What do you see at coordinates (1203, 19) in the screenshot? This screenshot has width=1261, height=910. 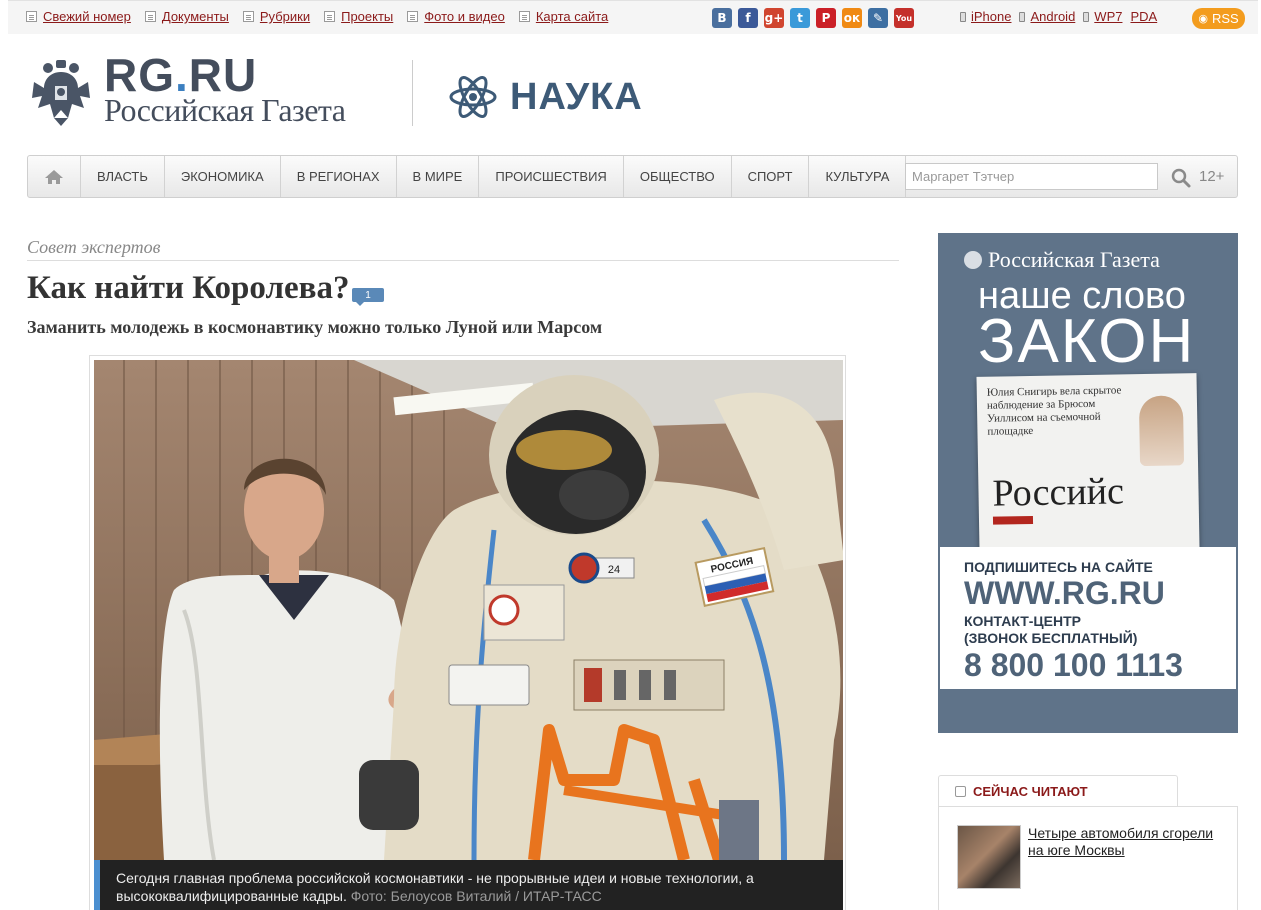 I see `rss-icon: ◉` at bounding box center [1203, 19].